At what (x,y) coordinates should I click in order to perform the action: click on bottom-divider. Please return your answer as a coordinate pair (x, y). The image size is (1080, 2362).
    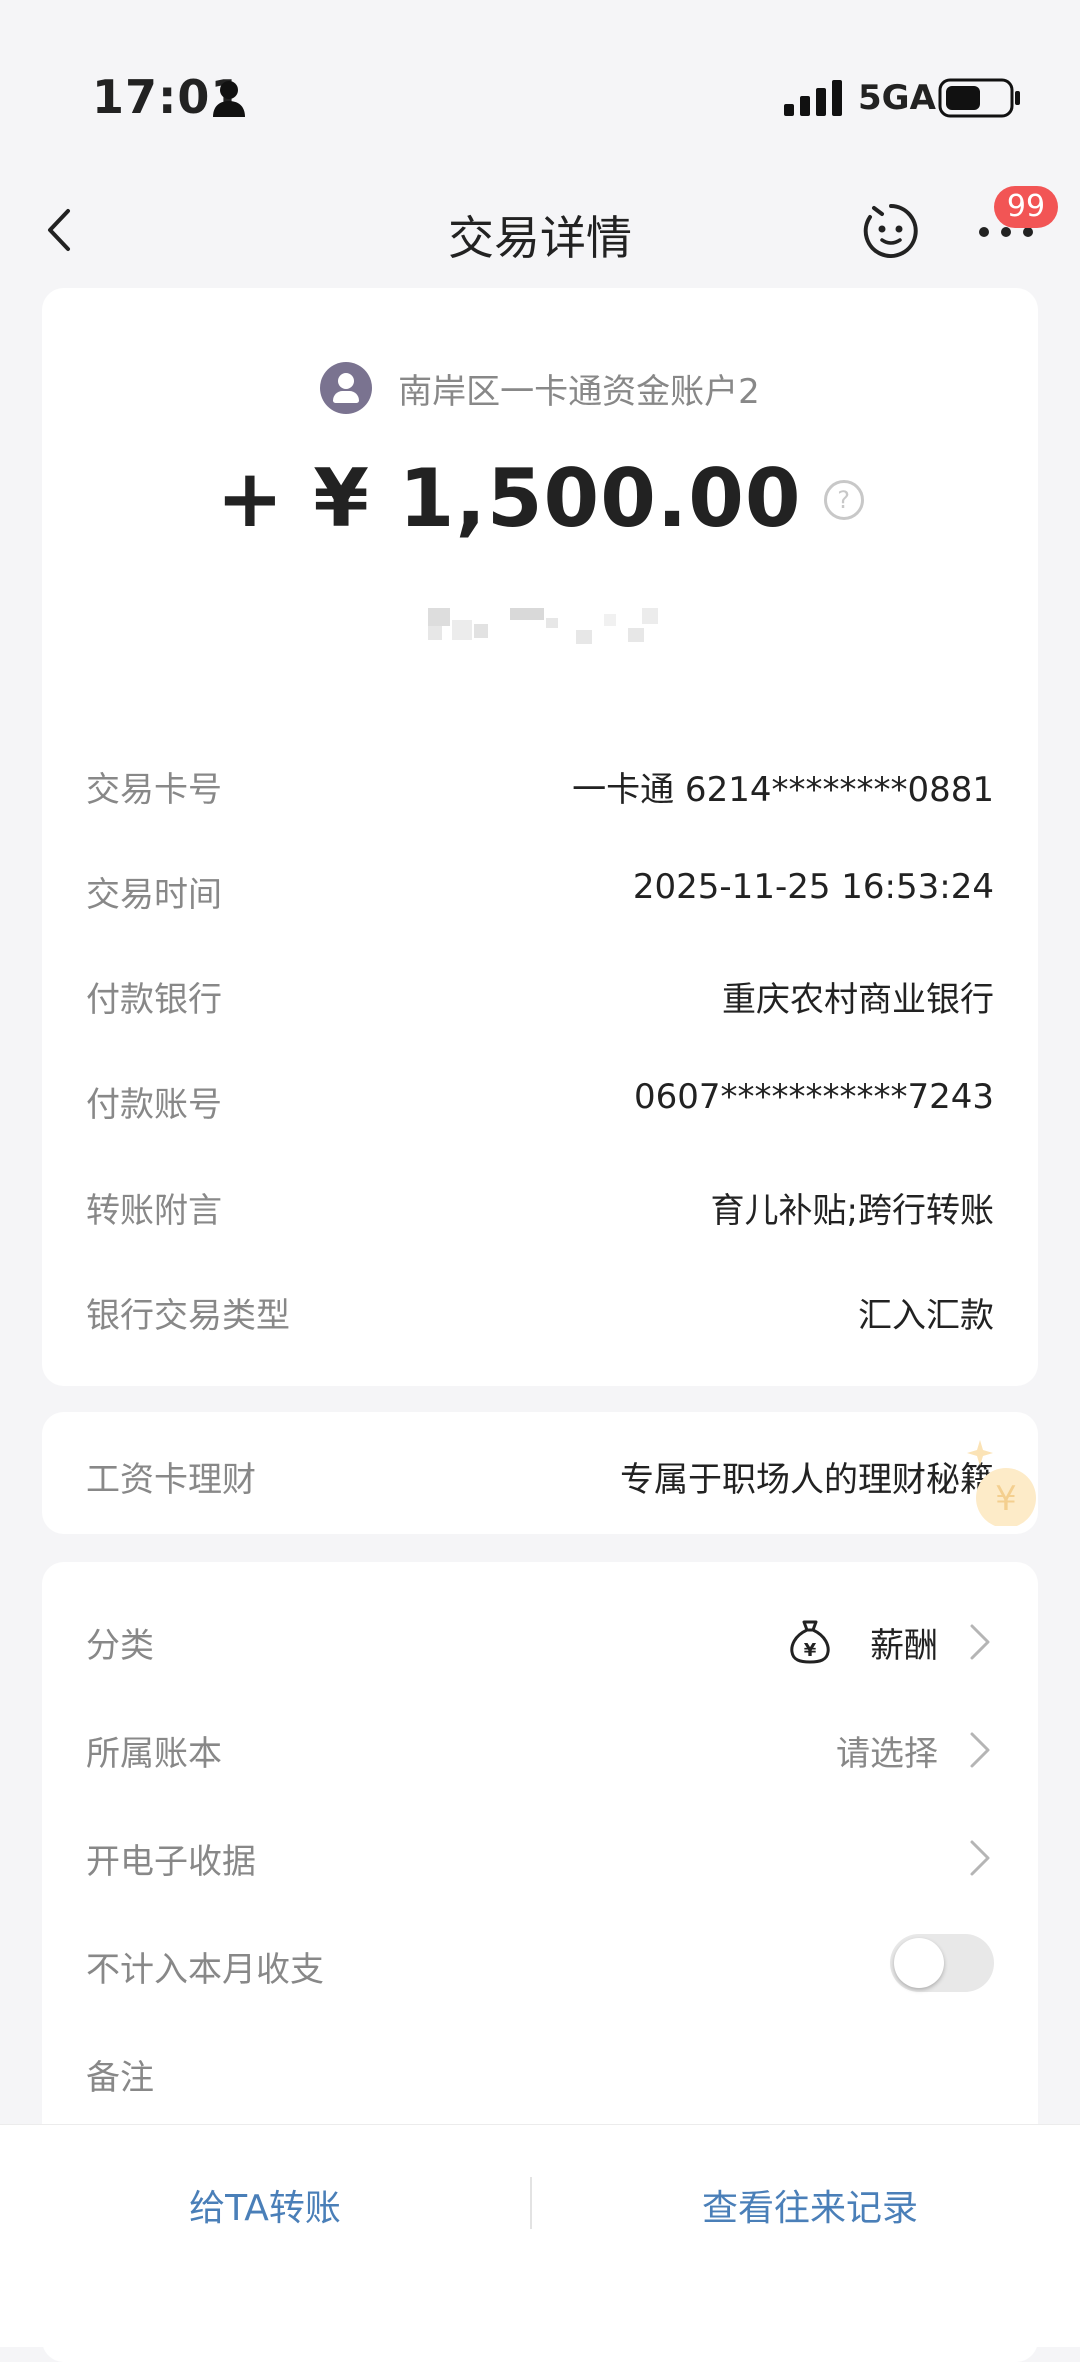
    Looking at the image, I should click on (531, 2203).